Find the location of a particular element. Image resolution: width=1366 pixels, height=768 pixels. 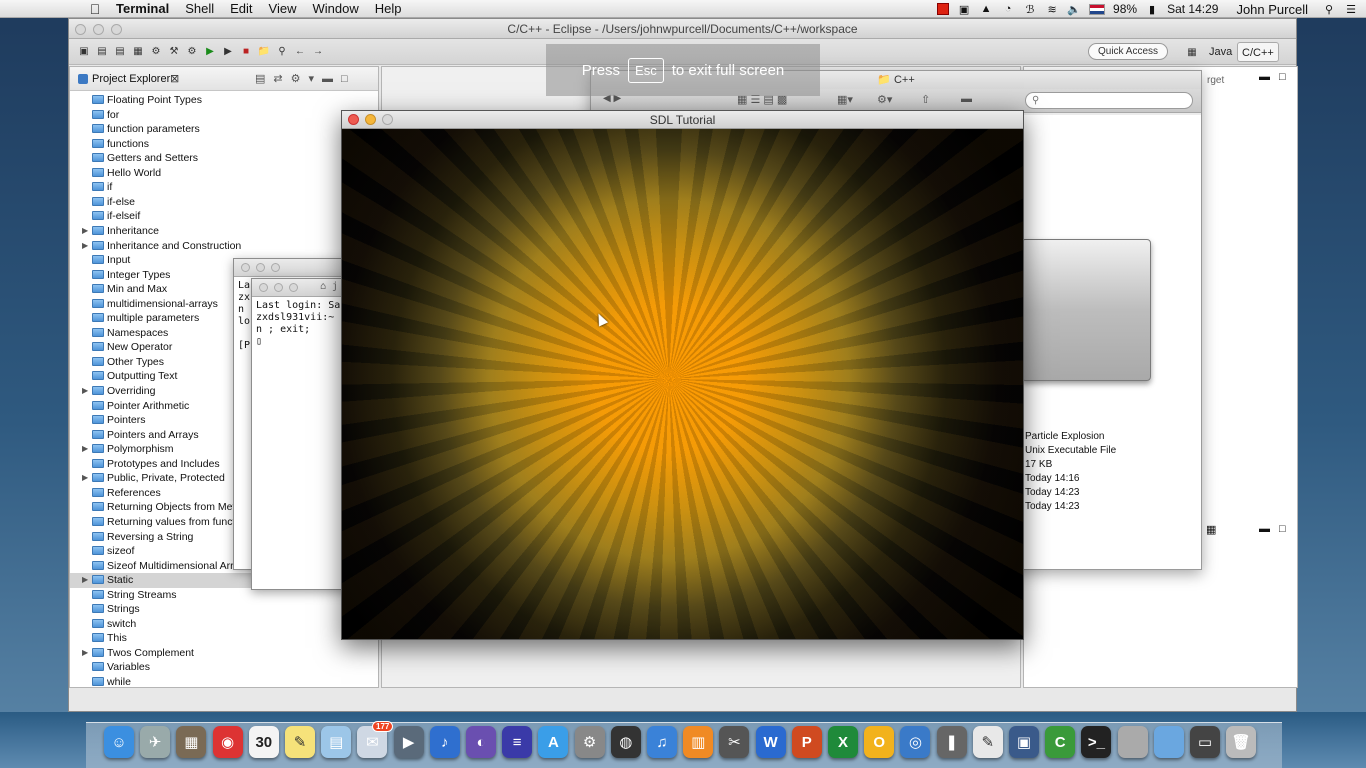

finder-search-field: ⚲ is located at coordinates (1109, 100).